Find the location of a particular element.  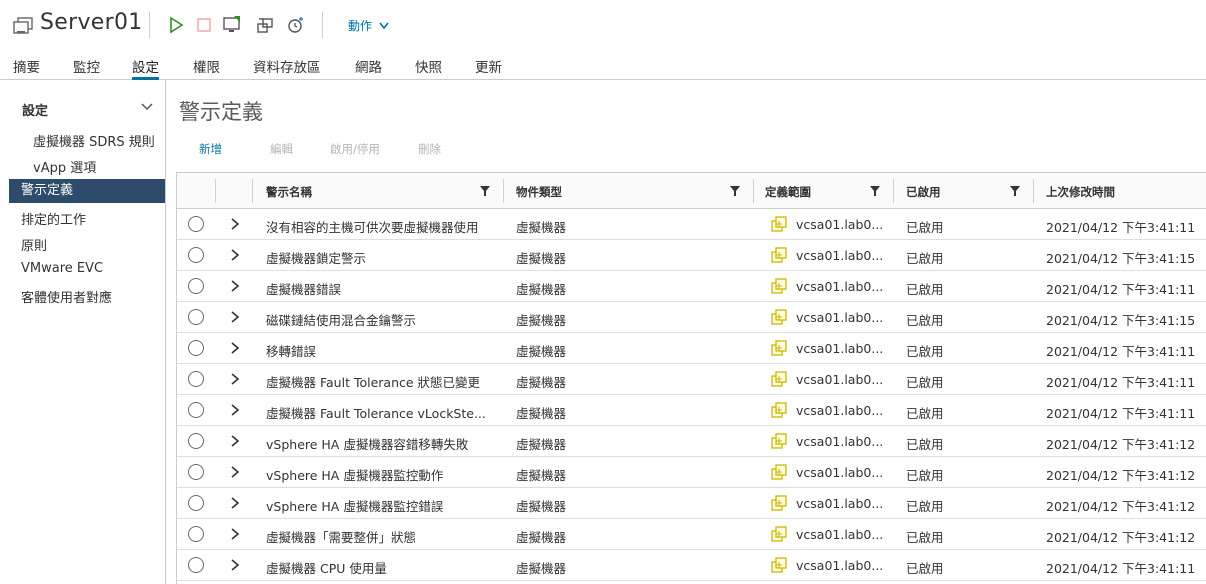

column-header-name: 警示名稱 is located at coordinates (289, 192).